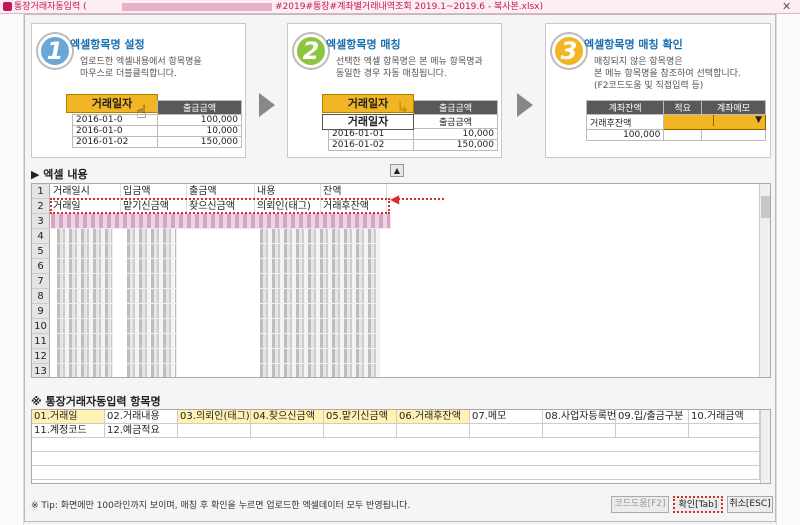  What do you see at coordinates (733, 107) in the screenshot?
I see `sample-header: 계좌메모` at bounding box center [733, 107].